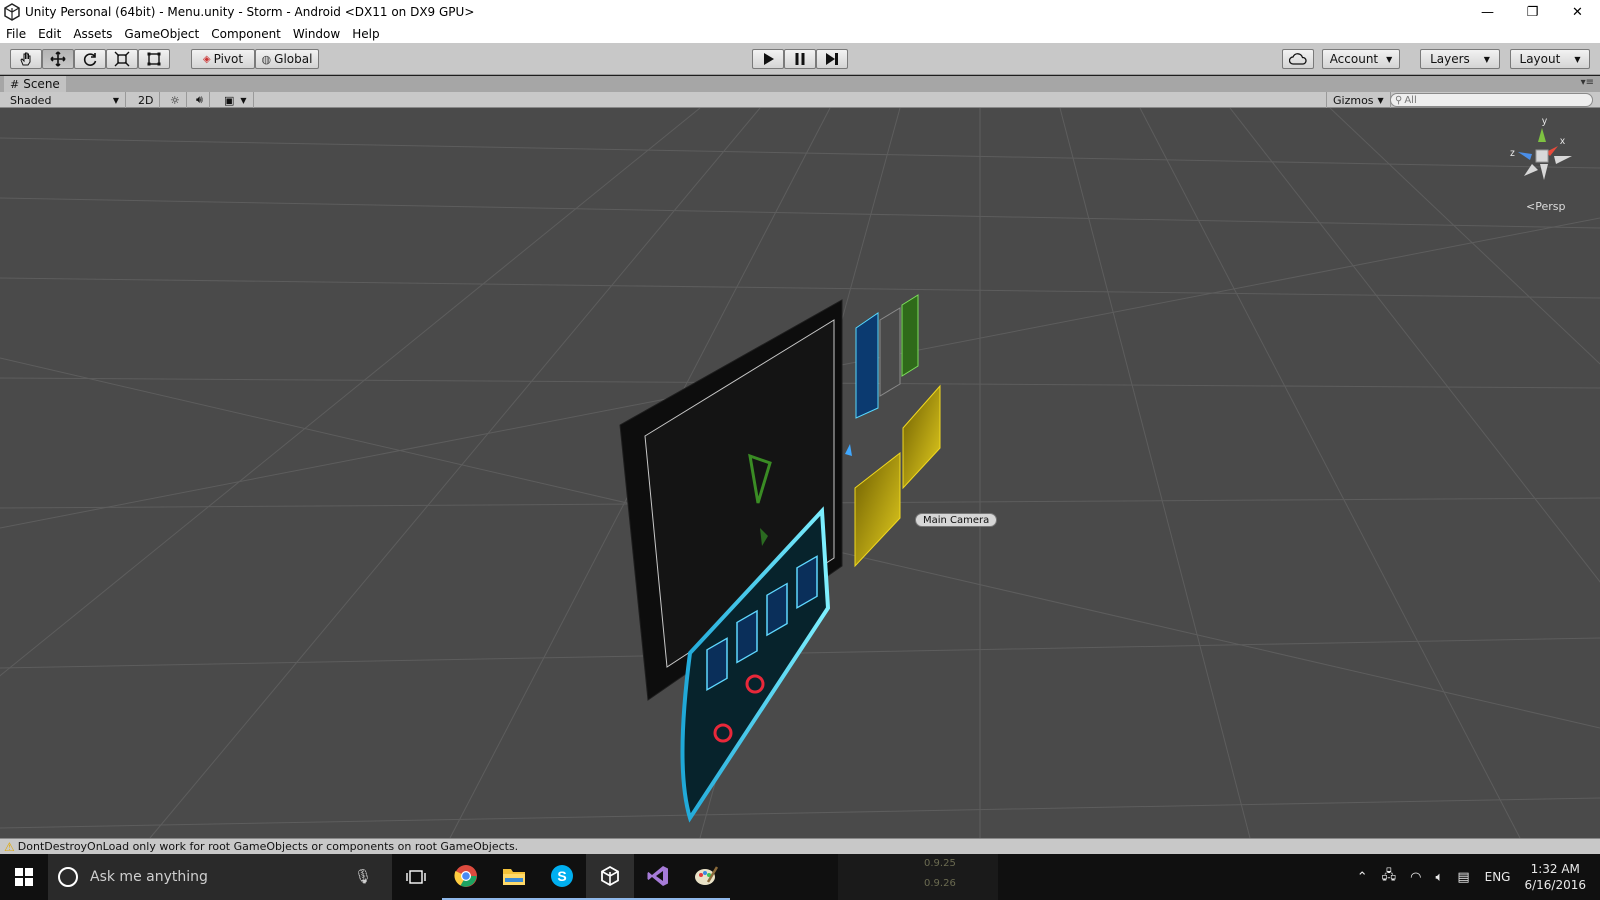 The image size is (1600, 900). I want to click on step-icon, so click(832, 59).